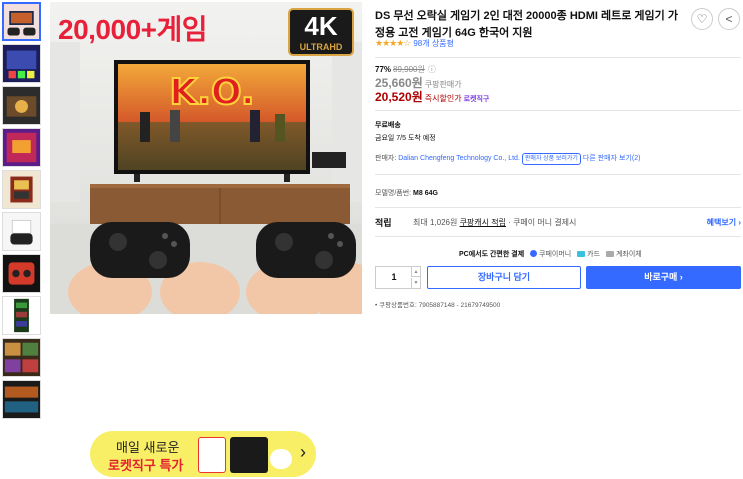 The width and height of the screenshot is (743, 479). I want to click on share-icon: <, so click(729, 19).